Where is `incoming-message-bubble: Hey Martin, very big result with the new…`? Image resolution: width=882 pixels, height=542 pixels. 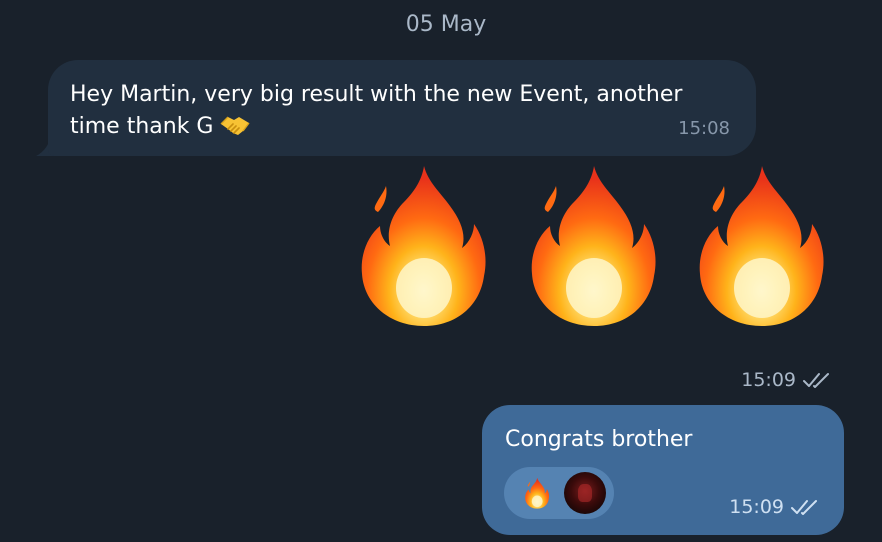
incoming-message-bubble: Hey Martin, very big result with the new… is located at coordinates (402, 108).